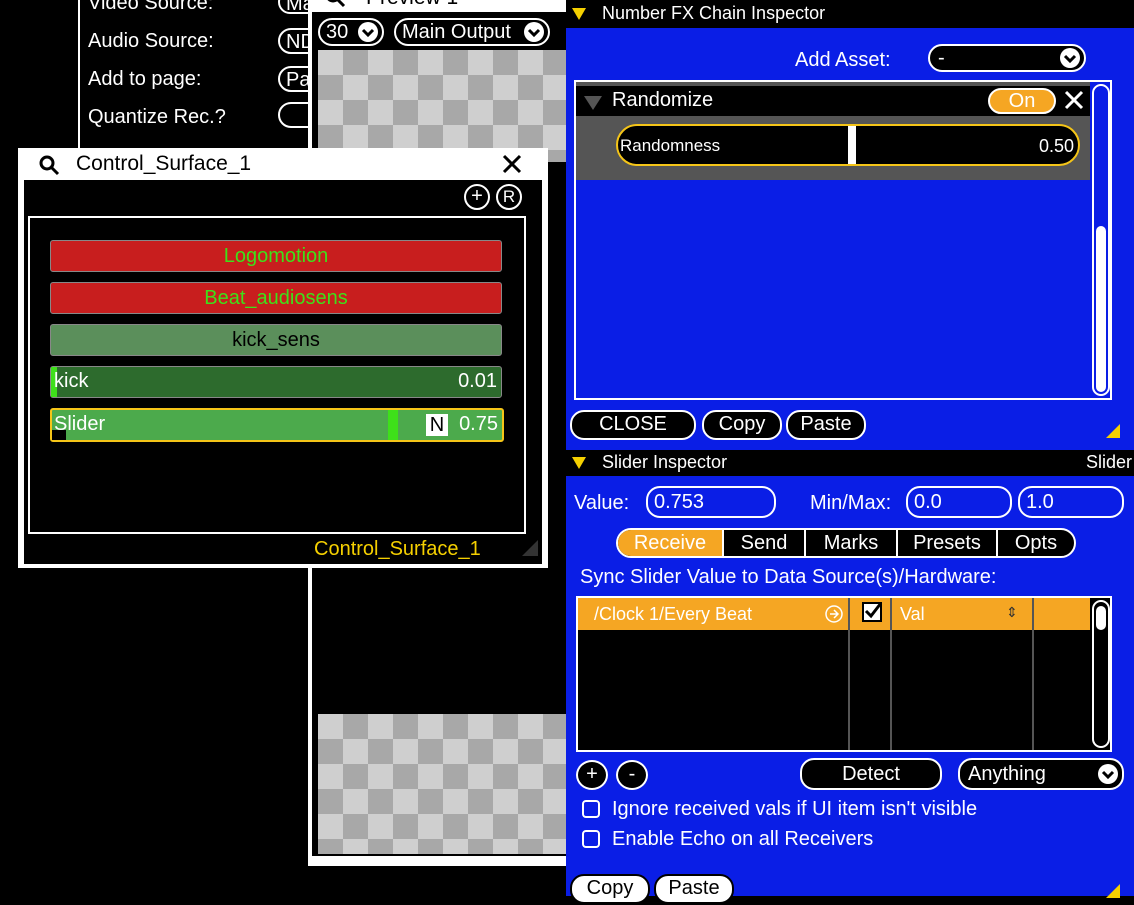 The height and width of the screenshot is (905, 1134). Describe the element at coordinates (872, 612) in the screenshot. I see `receiver-enabled-checkbox` at that location.